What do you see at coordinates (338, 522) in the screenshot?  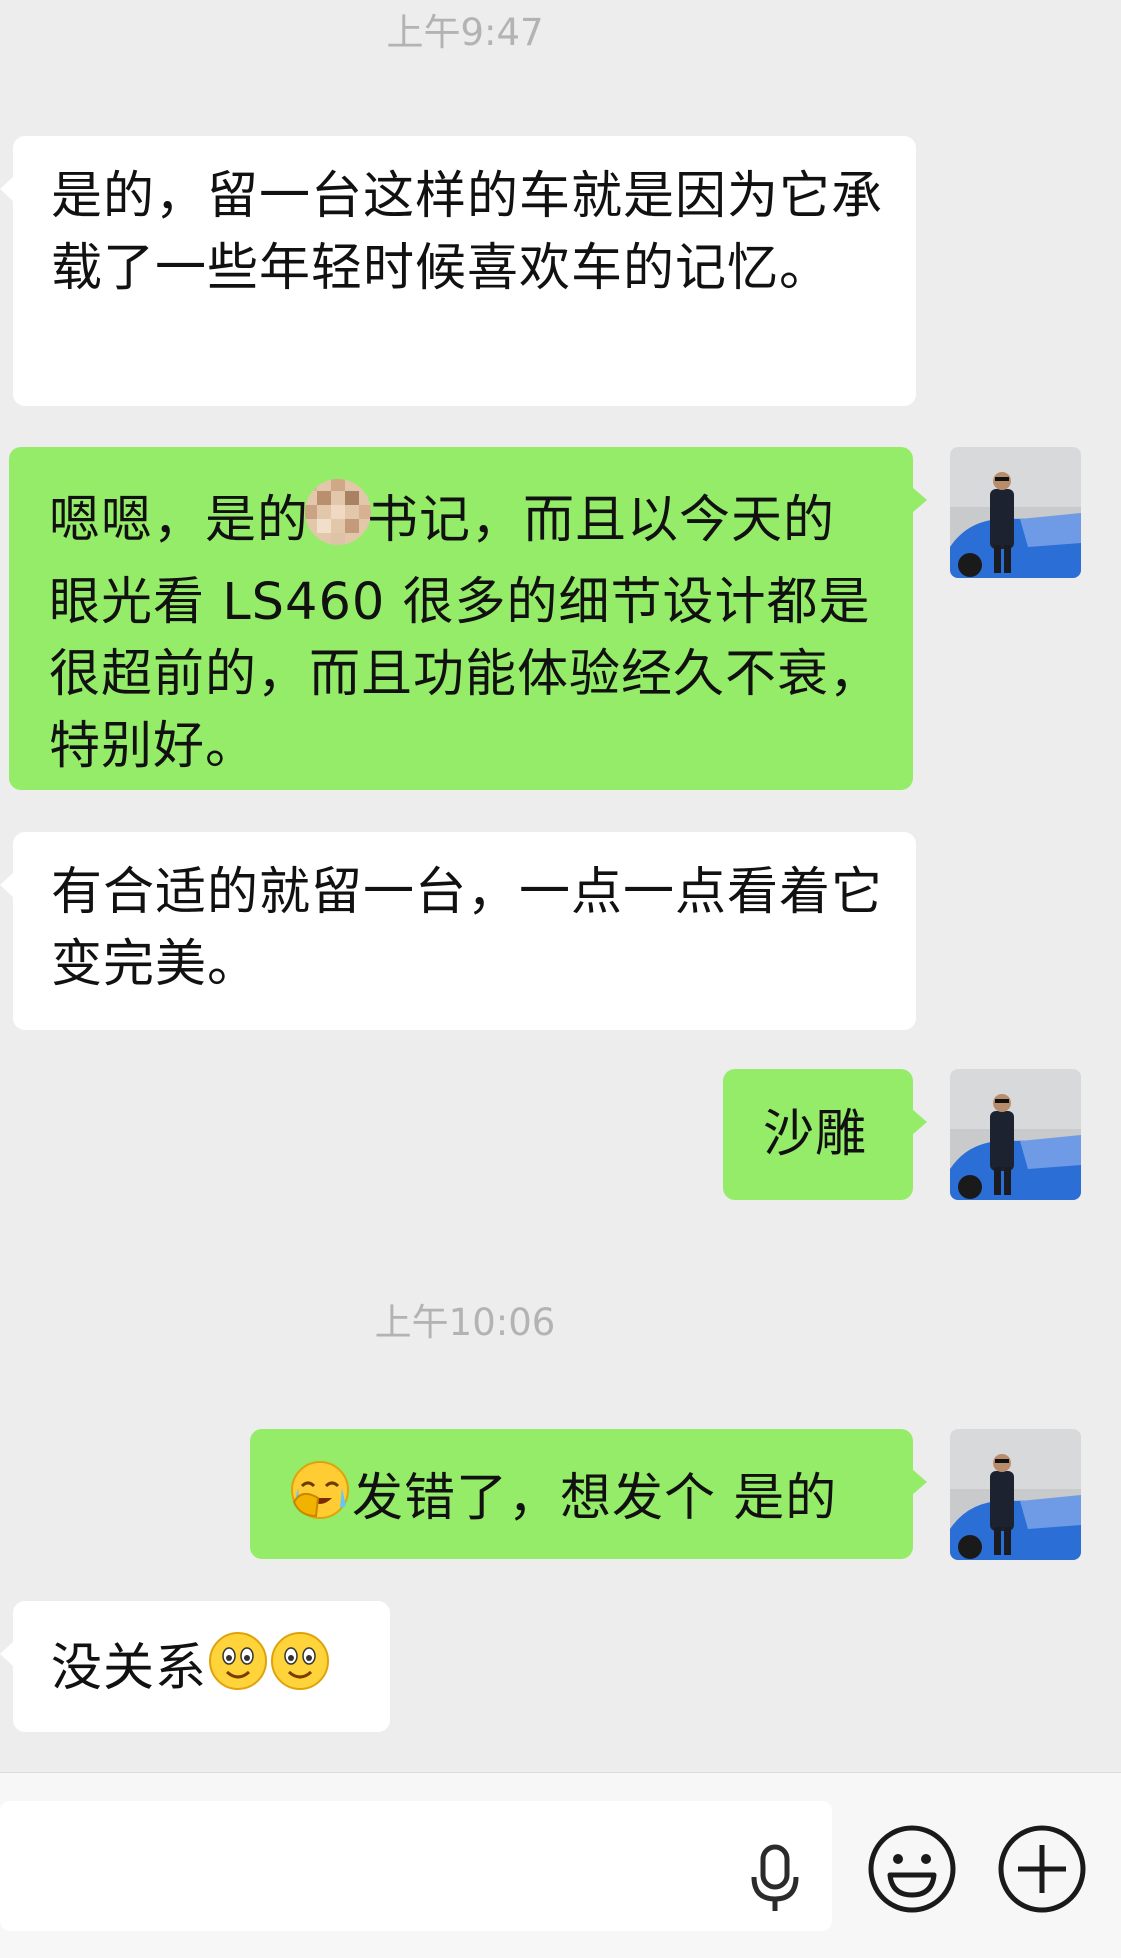 I see `mosaic-censor-icon` at bounding box center [338, 522].